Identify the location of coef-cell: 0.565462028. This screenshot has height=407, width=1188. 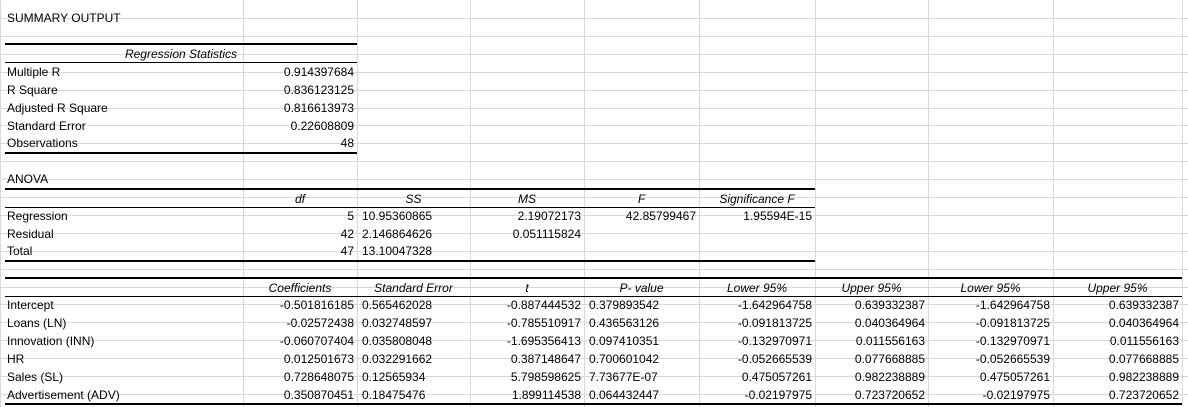
(397, 305).